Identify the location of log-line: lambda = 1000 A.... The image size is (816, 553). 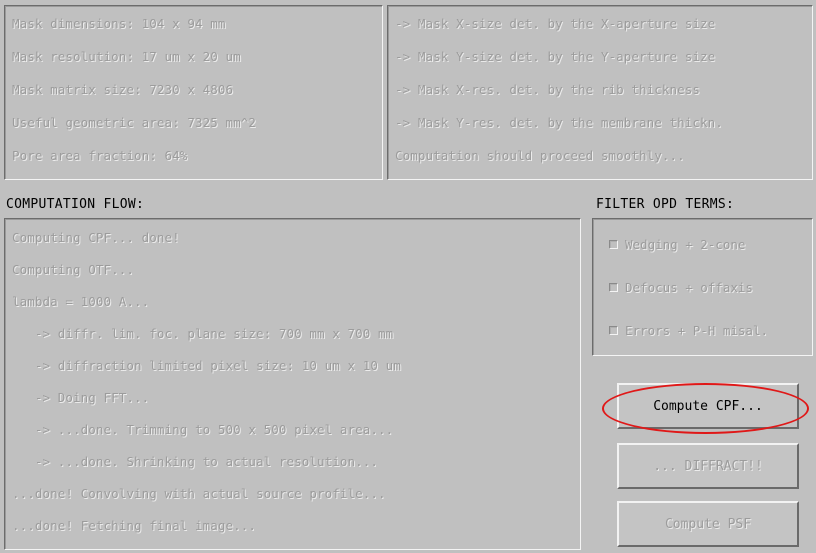
(81, 301).